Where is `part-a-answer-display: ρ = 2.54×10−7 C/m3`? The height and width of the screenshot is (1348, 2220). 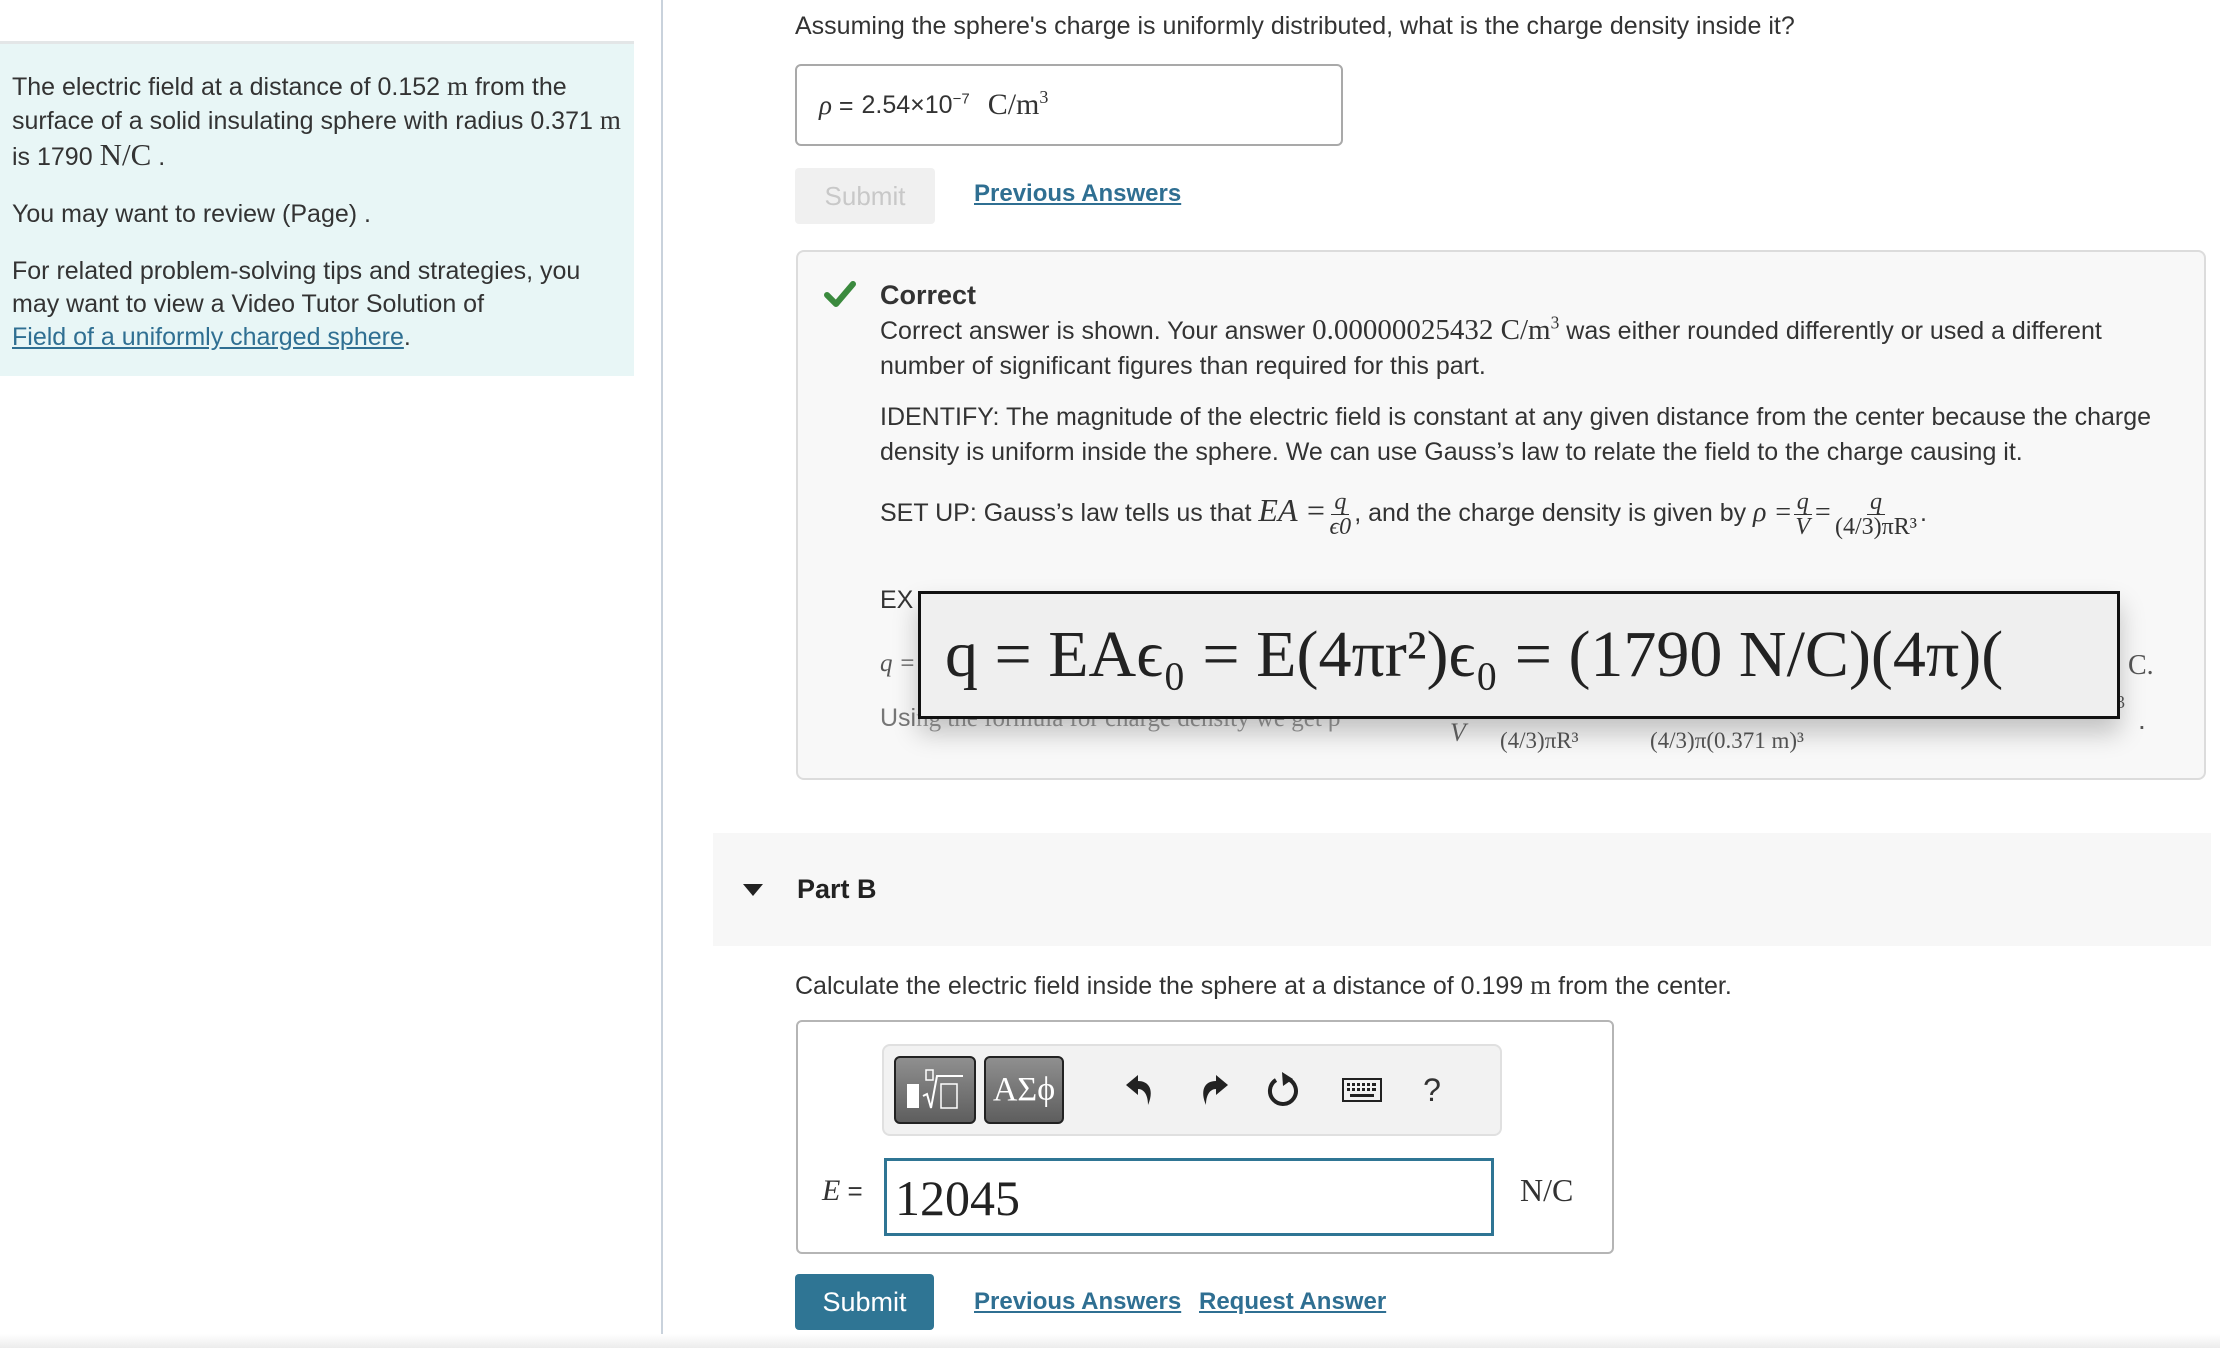
part-a-answer-display: ρ = 2.54×10−7 C/m3 is located at coordinates (1069, 105).